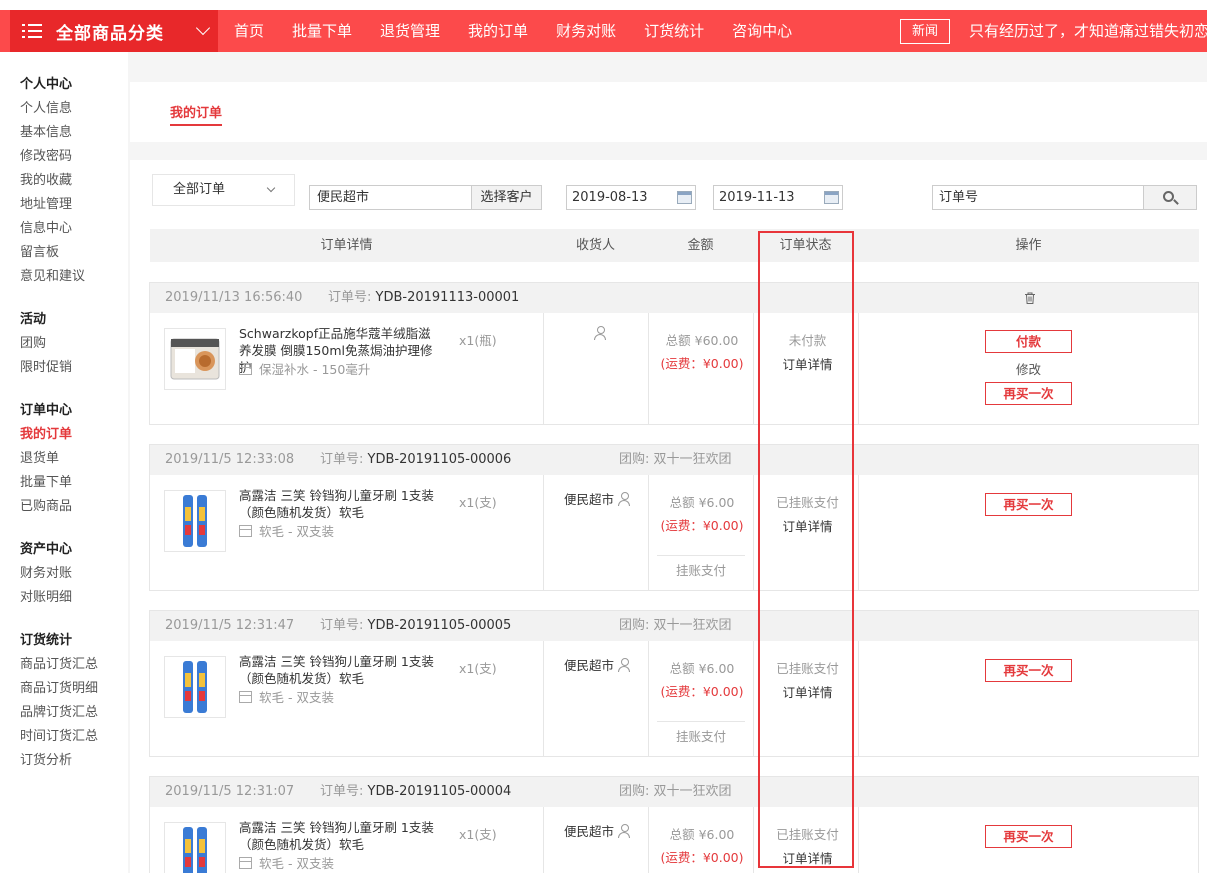  I want to click on order-time: 2019/11/5 12:31:47, so click(230, 625).